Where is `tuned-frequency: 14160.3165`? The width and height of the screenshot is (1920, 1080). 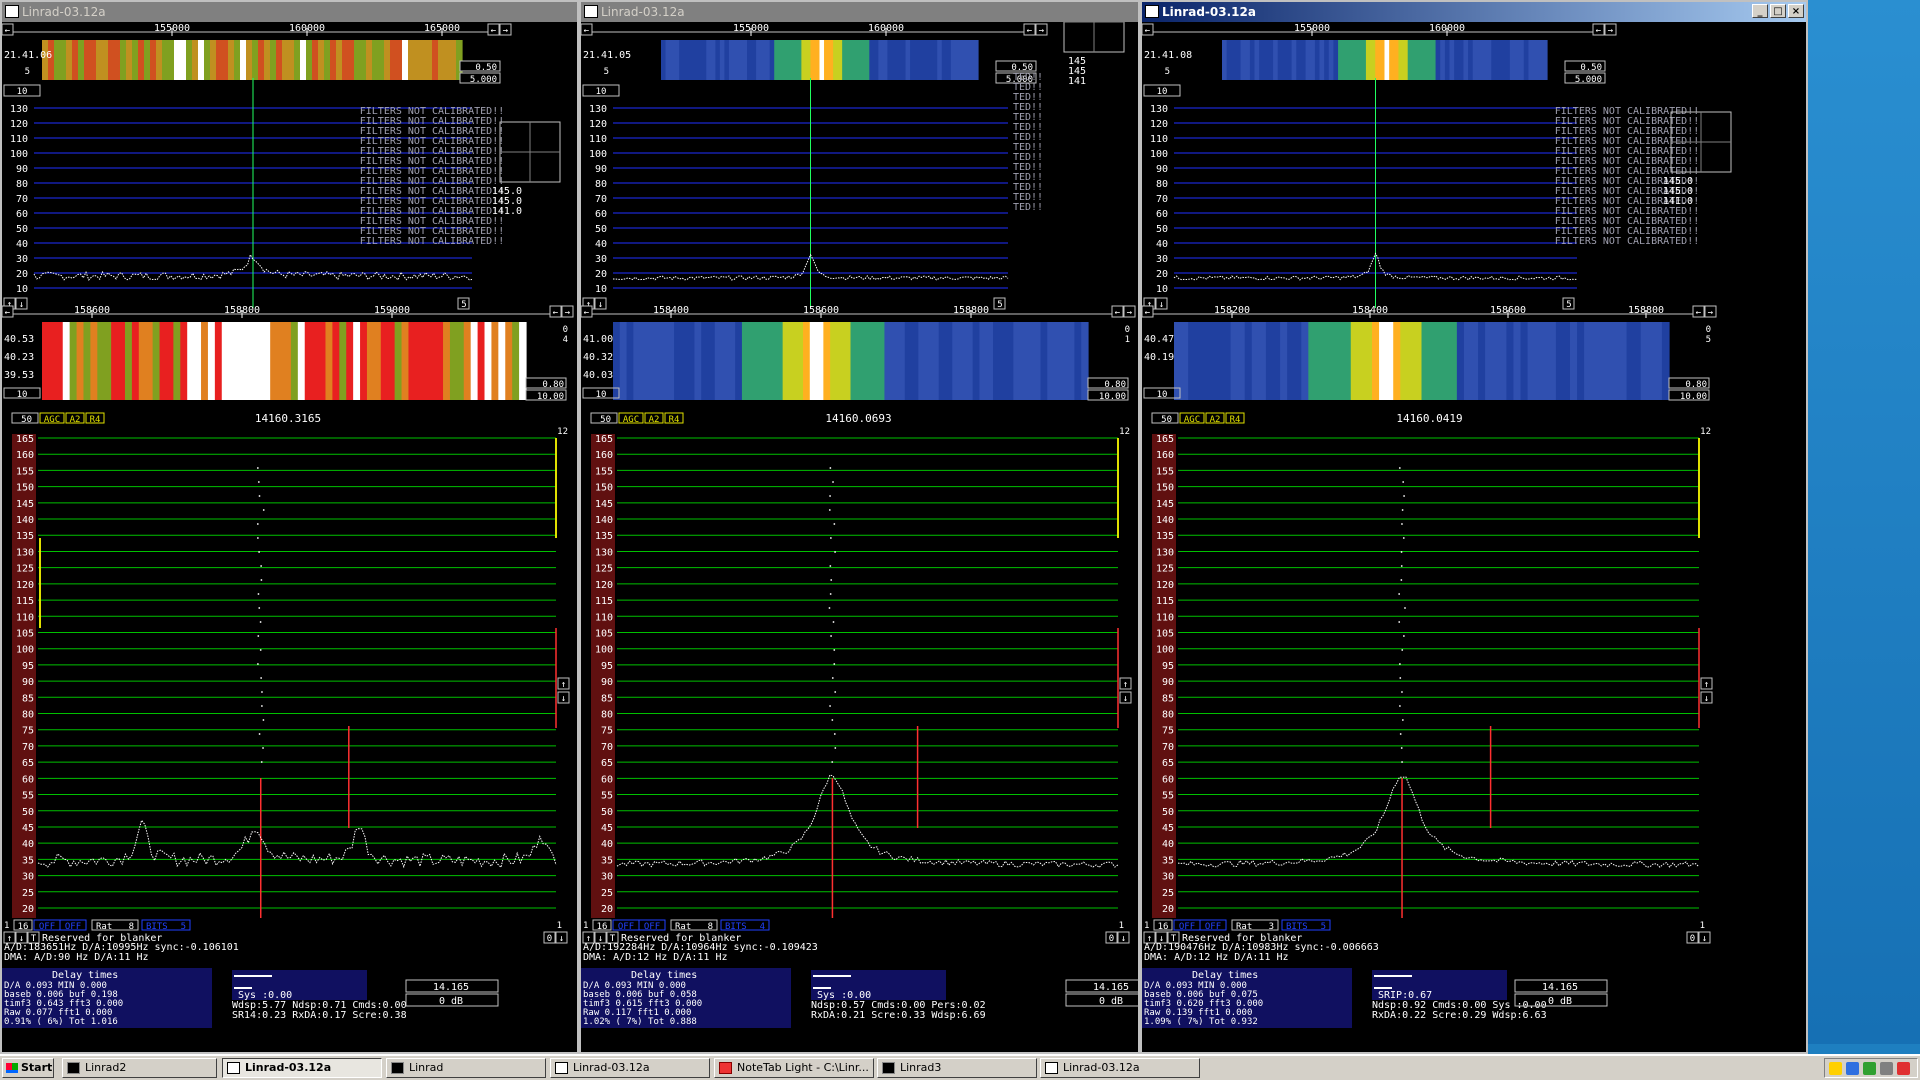
tuned-frequency: 14160.3165 is located at coordinates (288, 418).